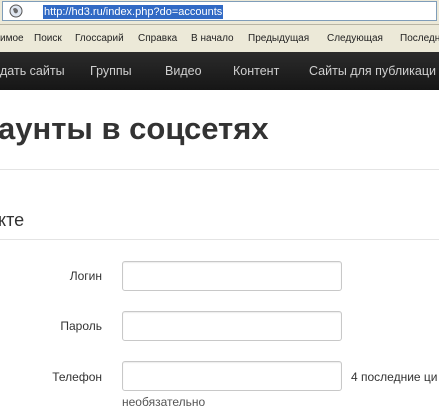 This screenshot has width=439, height=410. Describe the element at coordinates (134, 128) in the screenshot. I see `page-title: аунты в соцсетях` at that location.